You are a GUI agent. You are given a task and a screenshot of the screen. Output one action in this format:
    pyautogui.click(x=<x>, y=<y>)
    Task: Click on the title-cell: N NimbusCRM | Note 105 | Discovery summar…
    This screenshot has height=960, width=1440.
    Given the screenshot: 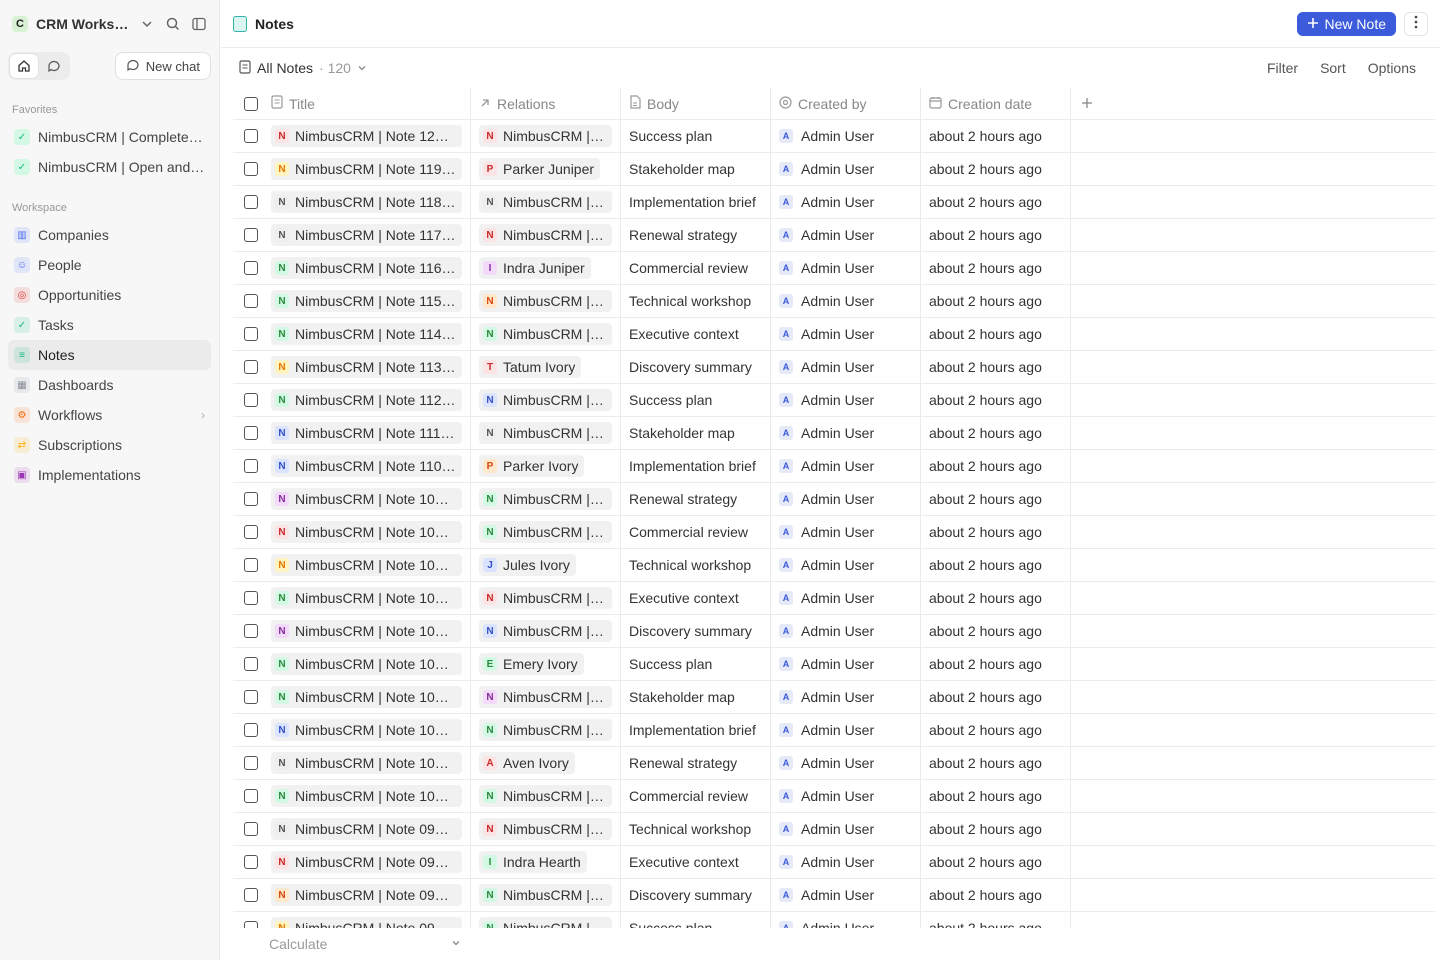 What is the action you would take?
    pyautogui.click(x=370, y=631)
    